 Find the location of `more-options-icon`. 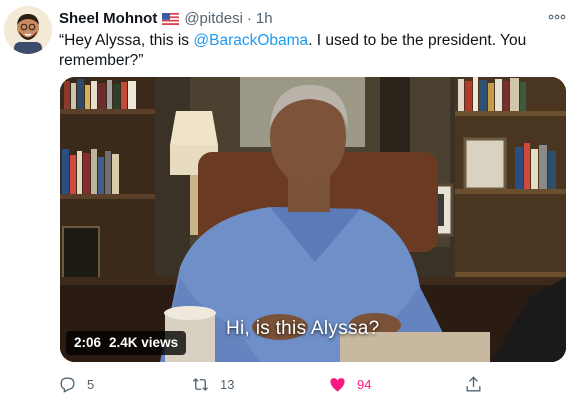

more-options-icon is located at coordinates (557, 17).